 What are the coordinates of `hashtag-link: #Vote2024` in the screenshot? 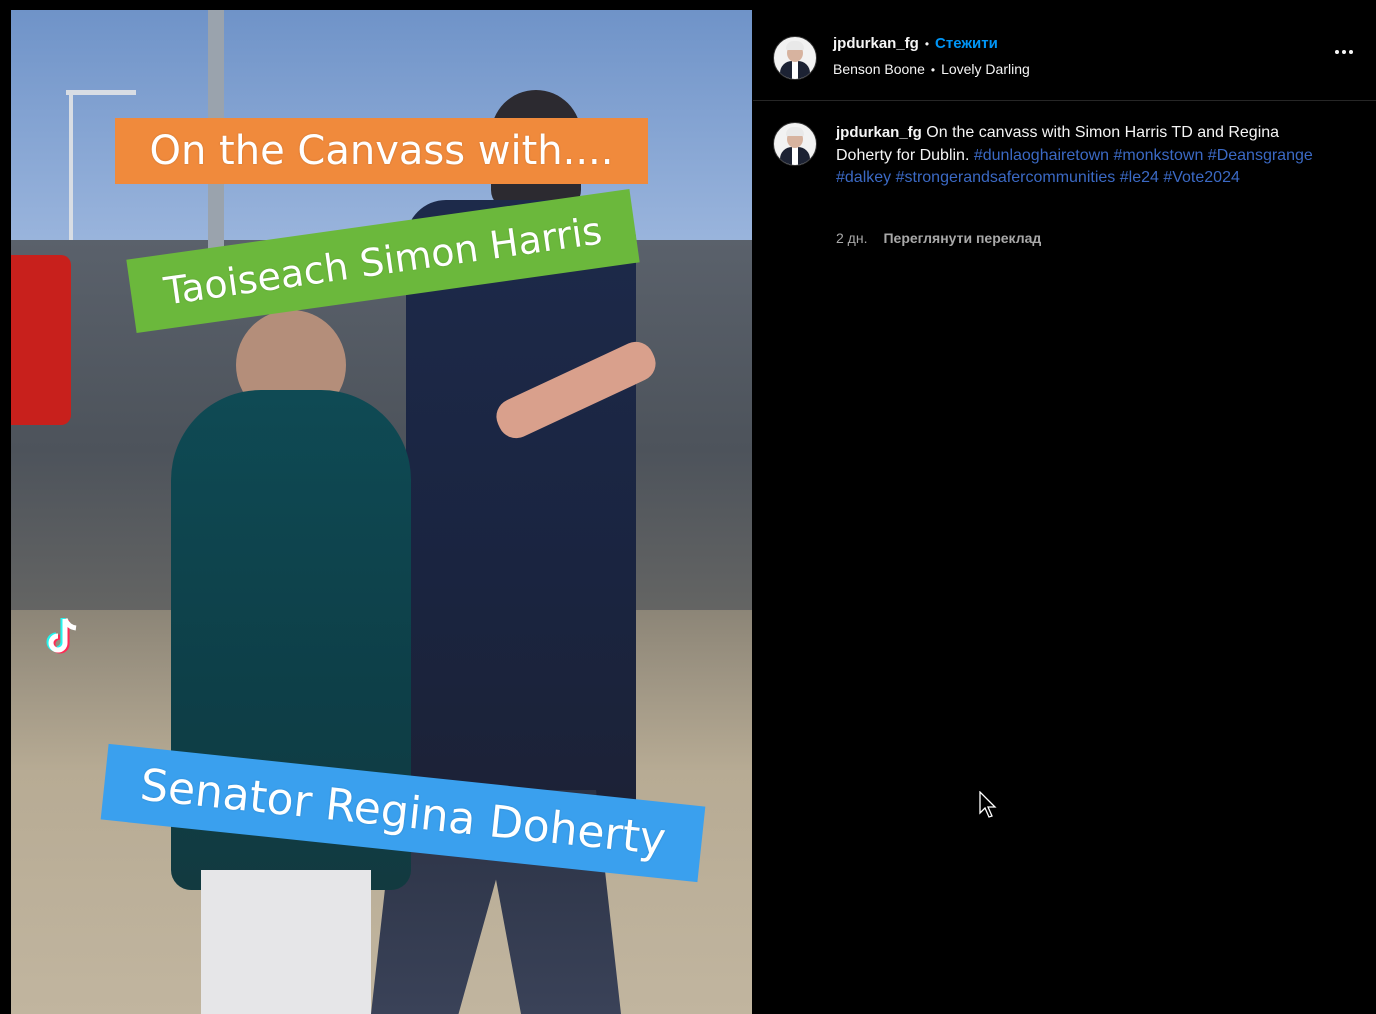 It's located at (1201, 177).